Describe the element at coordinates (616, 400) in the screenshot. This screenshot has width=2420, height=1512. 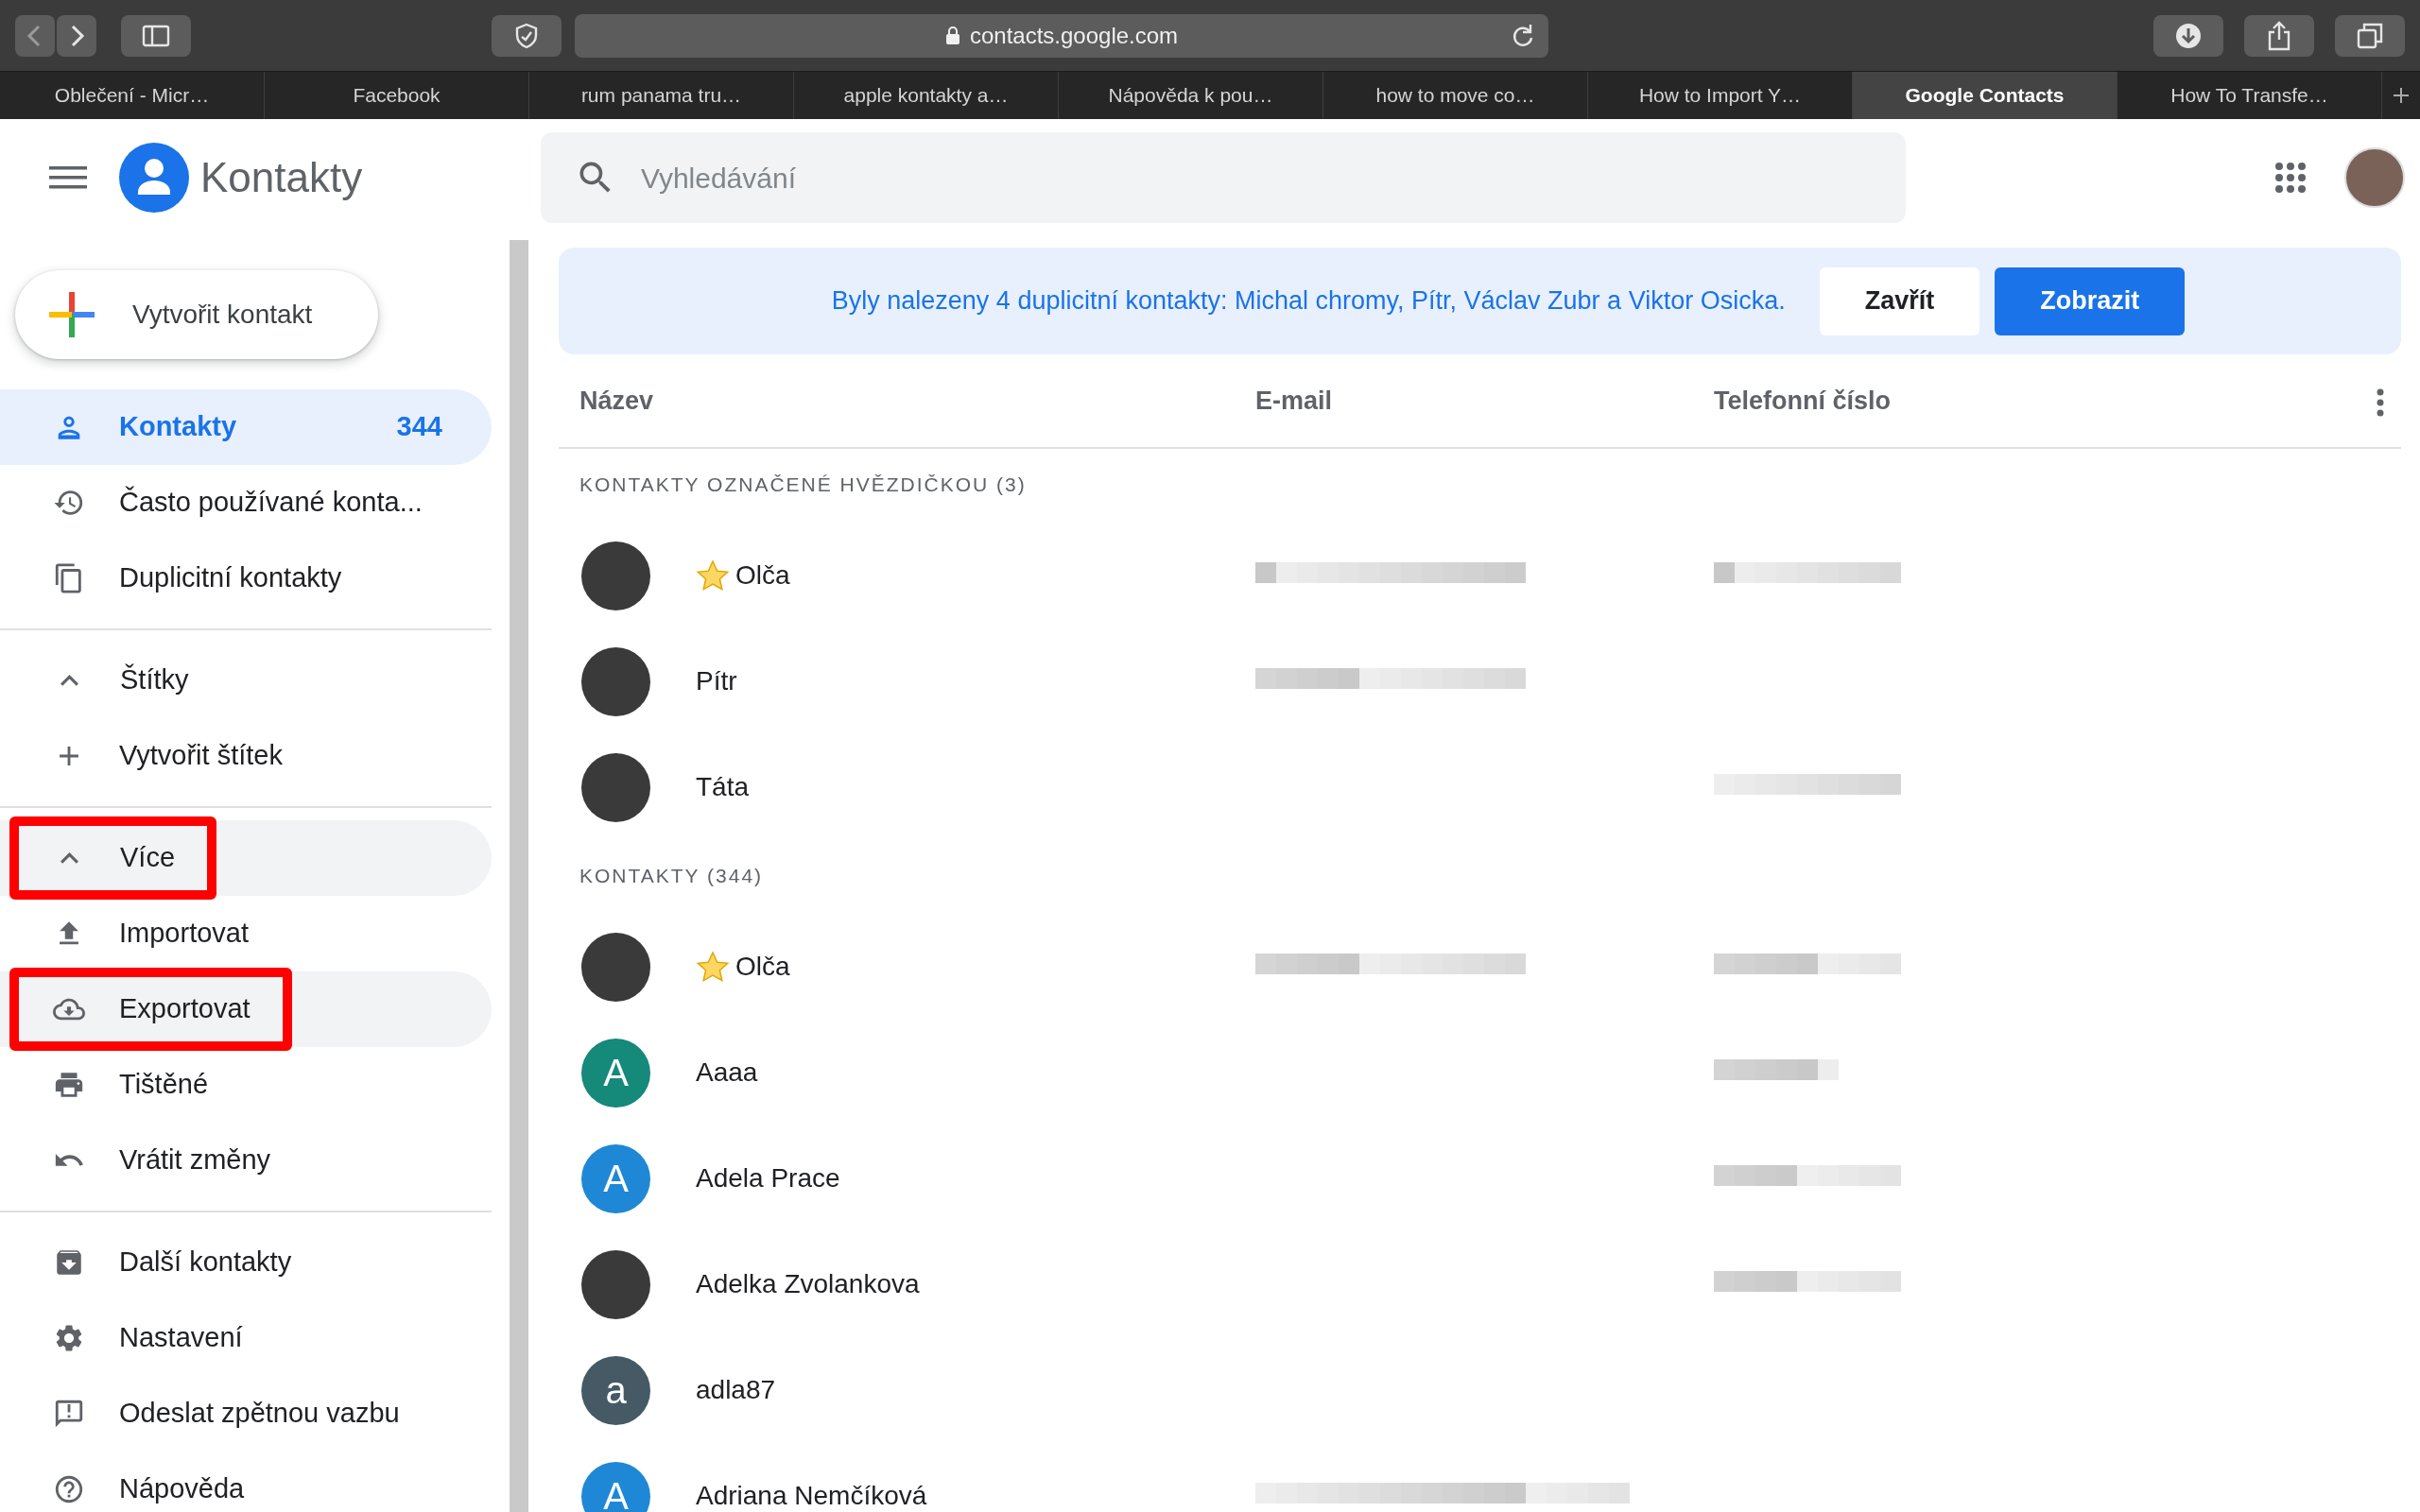
I see `column-header: Název` at that location.